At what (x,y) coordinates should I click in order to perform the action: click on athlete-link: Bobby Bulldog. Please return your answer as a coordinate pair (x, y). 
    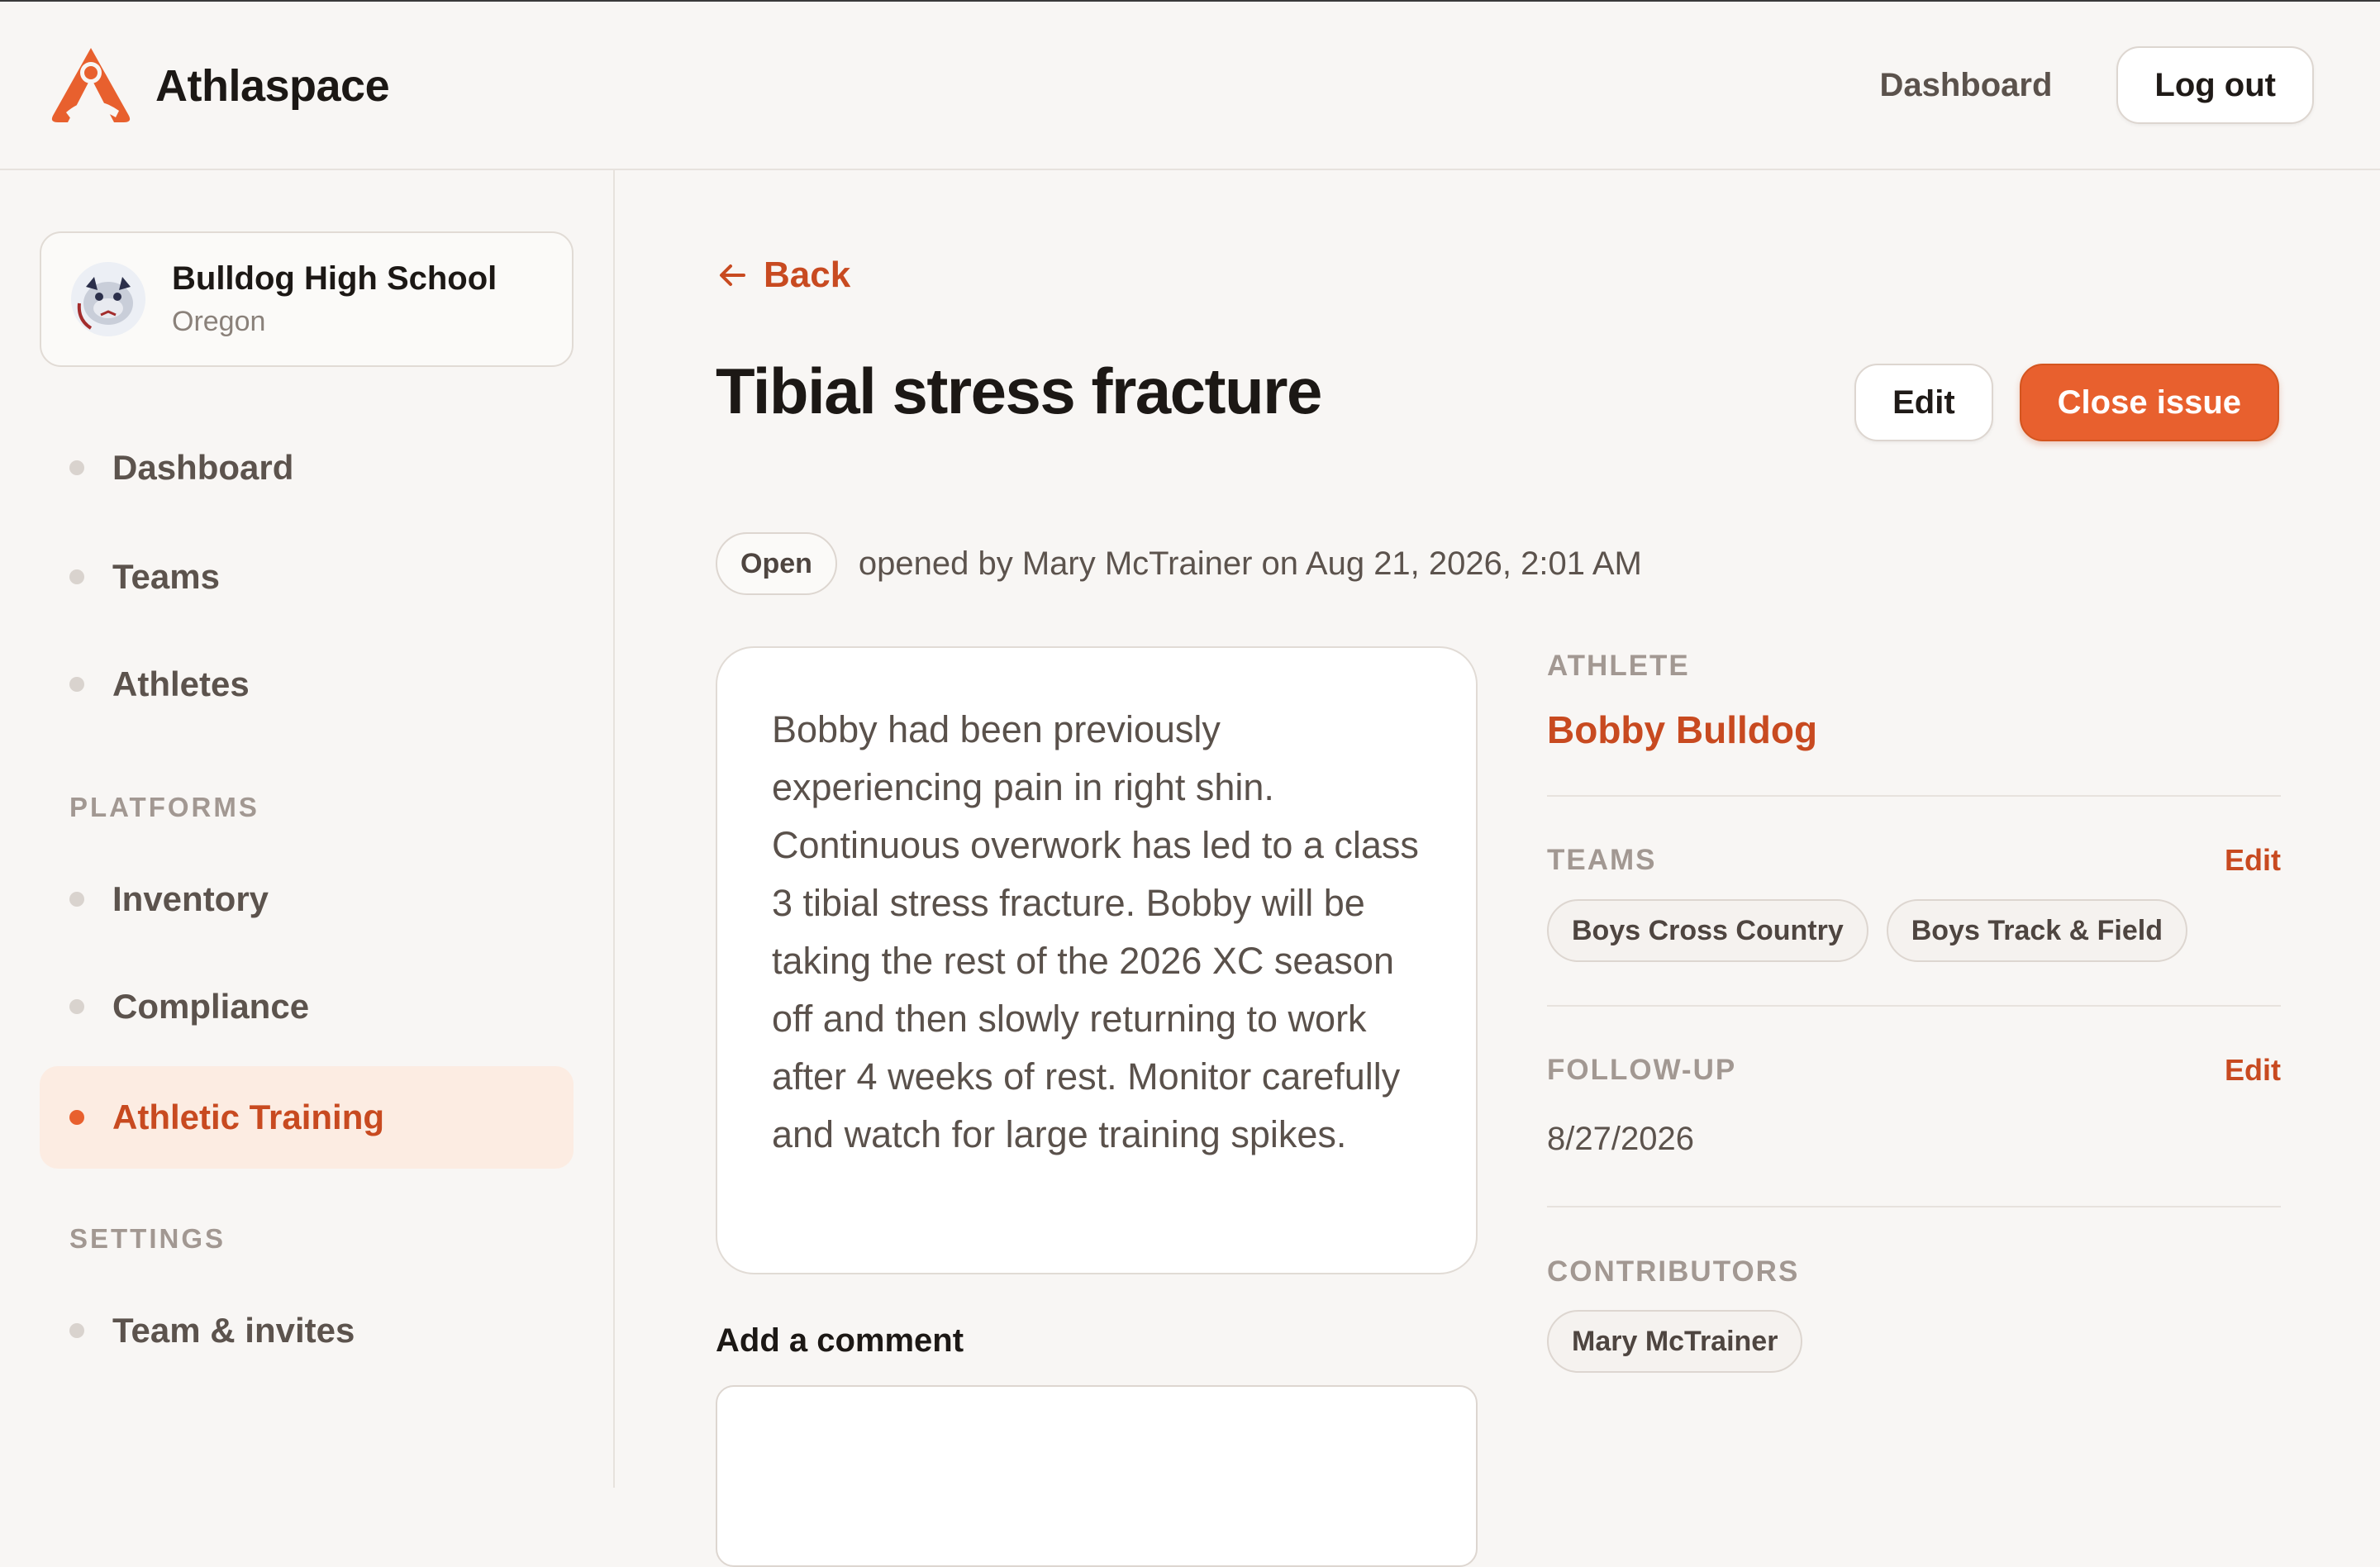
    Looking at the image, I should click on (1914, 729).